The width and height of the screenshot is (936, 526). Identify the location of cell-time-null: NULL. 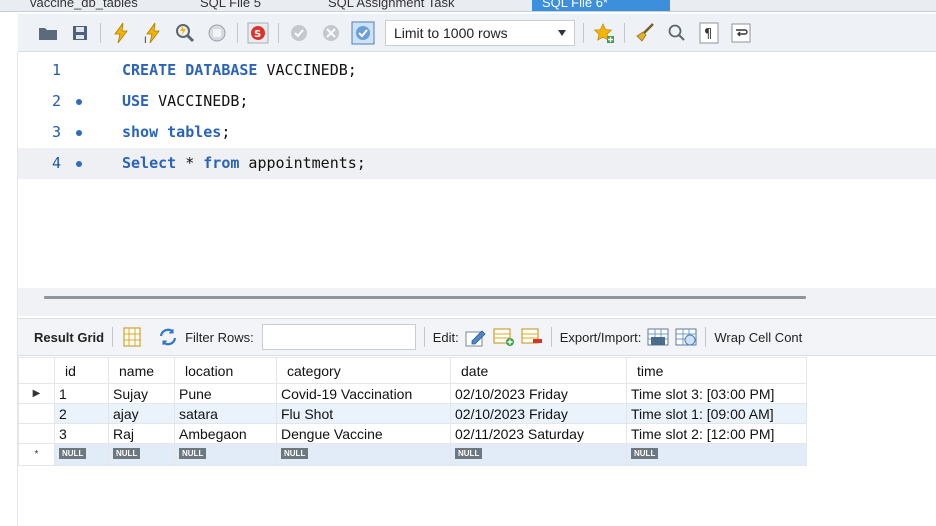
(716, 454).